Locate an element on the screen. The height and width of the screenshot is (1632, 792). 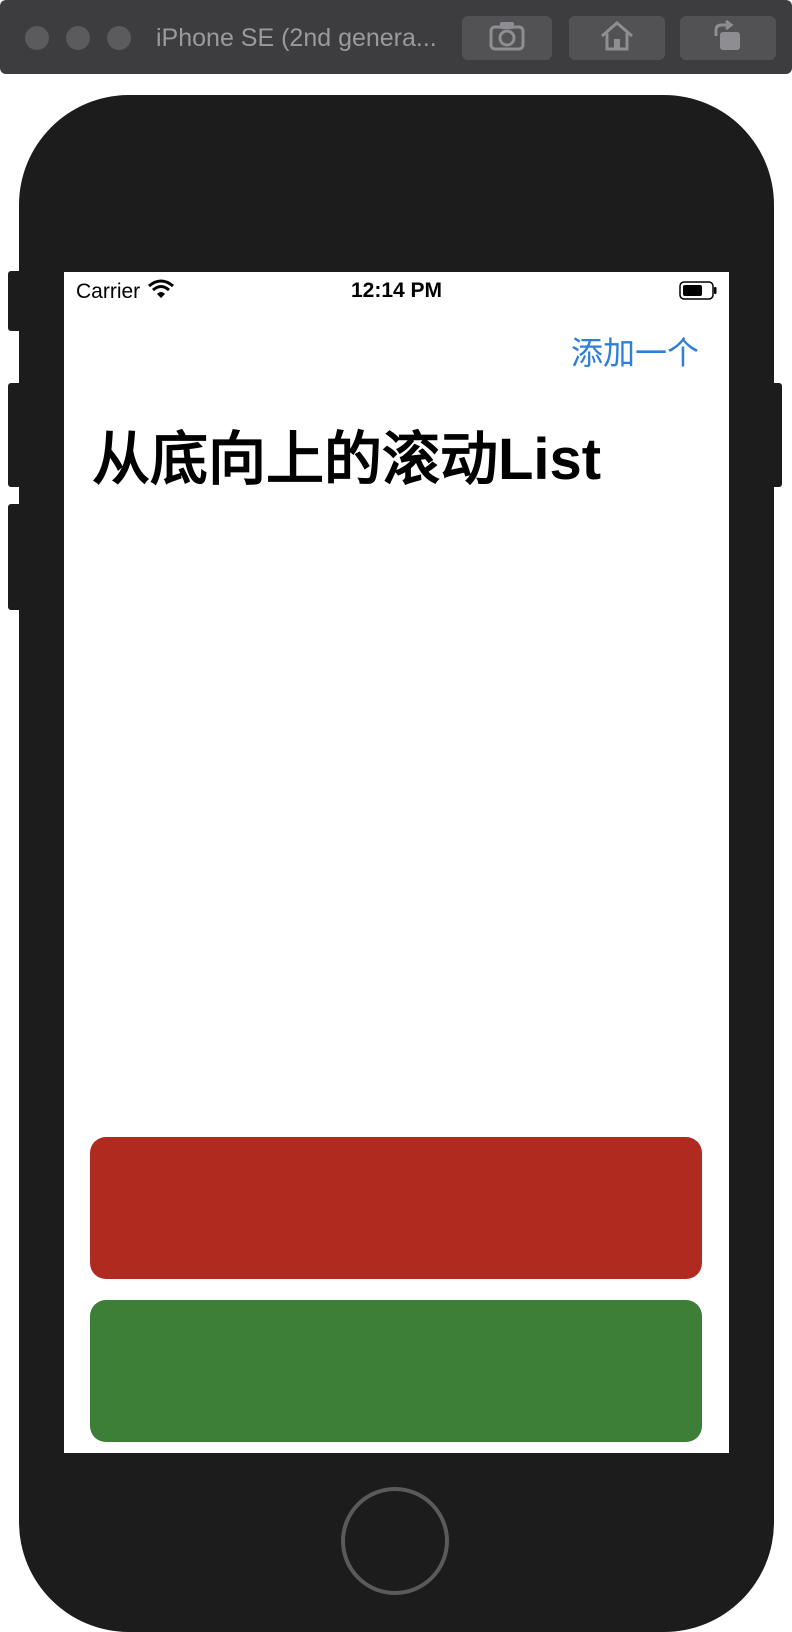
camera-icon is located at coordinates (507, 38).